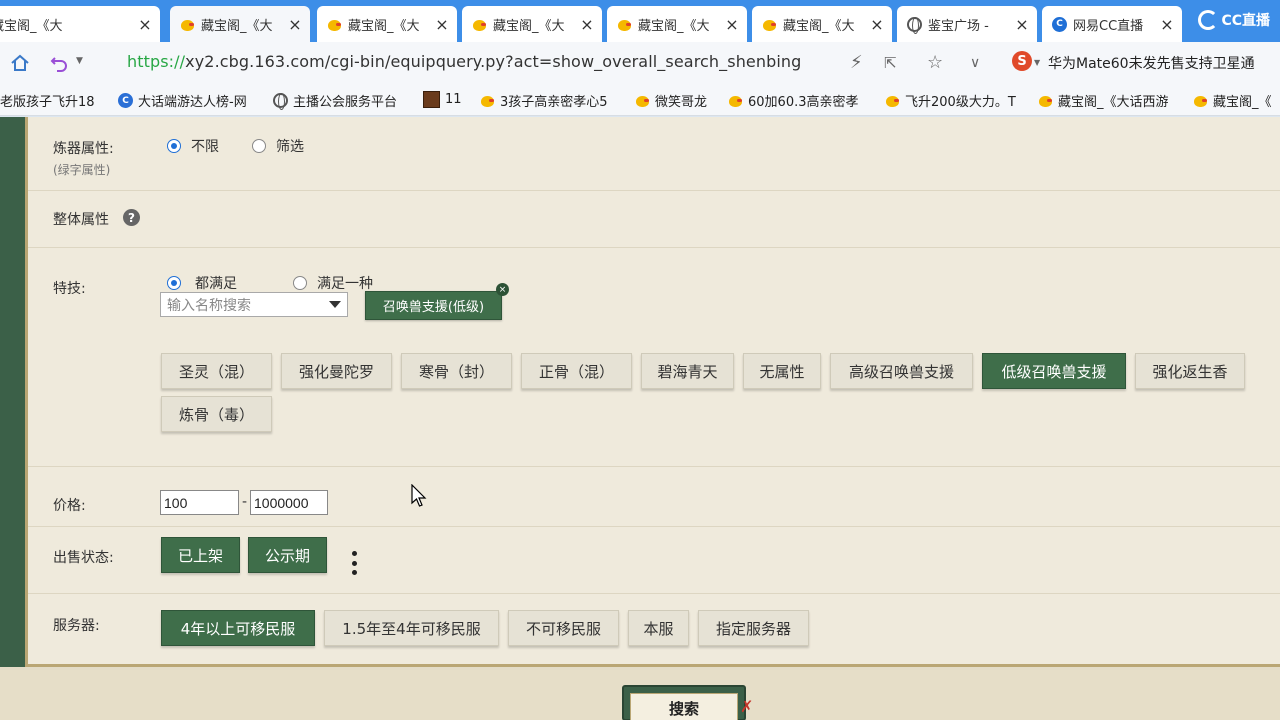 The width and height of the screenshot is (1280, 720). I want to click on bookmark-c-icon: C, so click(125, 100).